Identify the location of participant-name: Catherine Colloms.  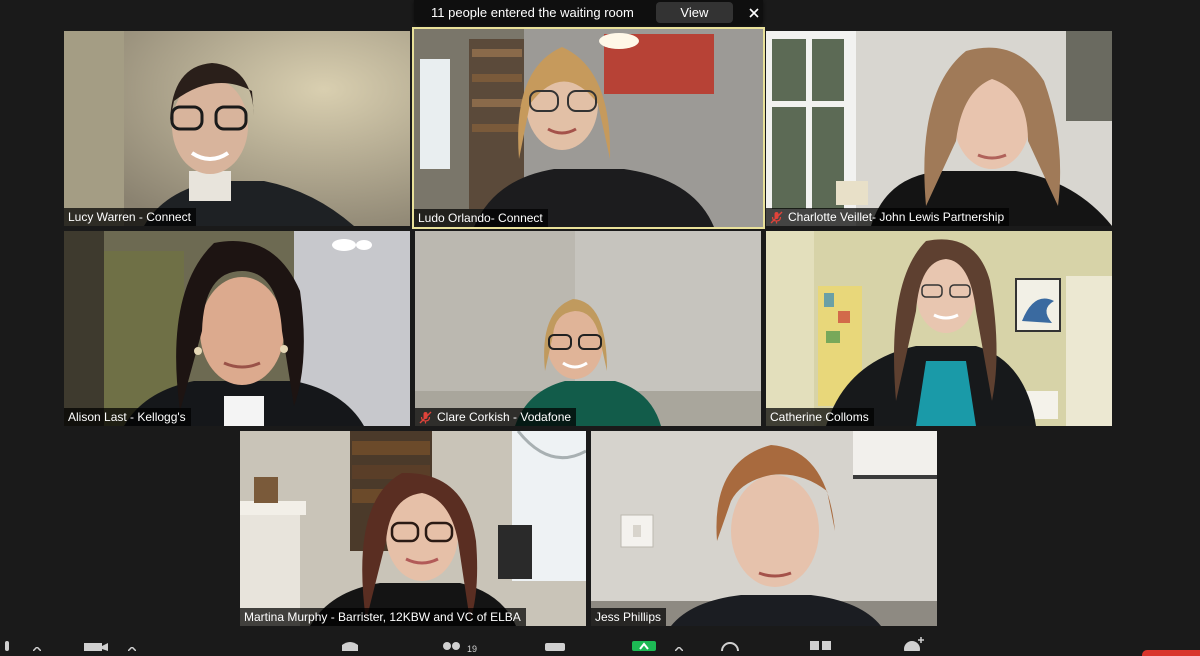
(819, 417).